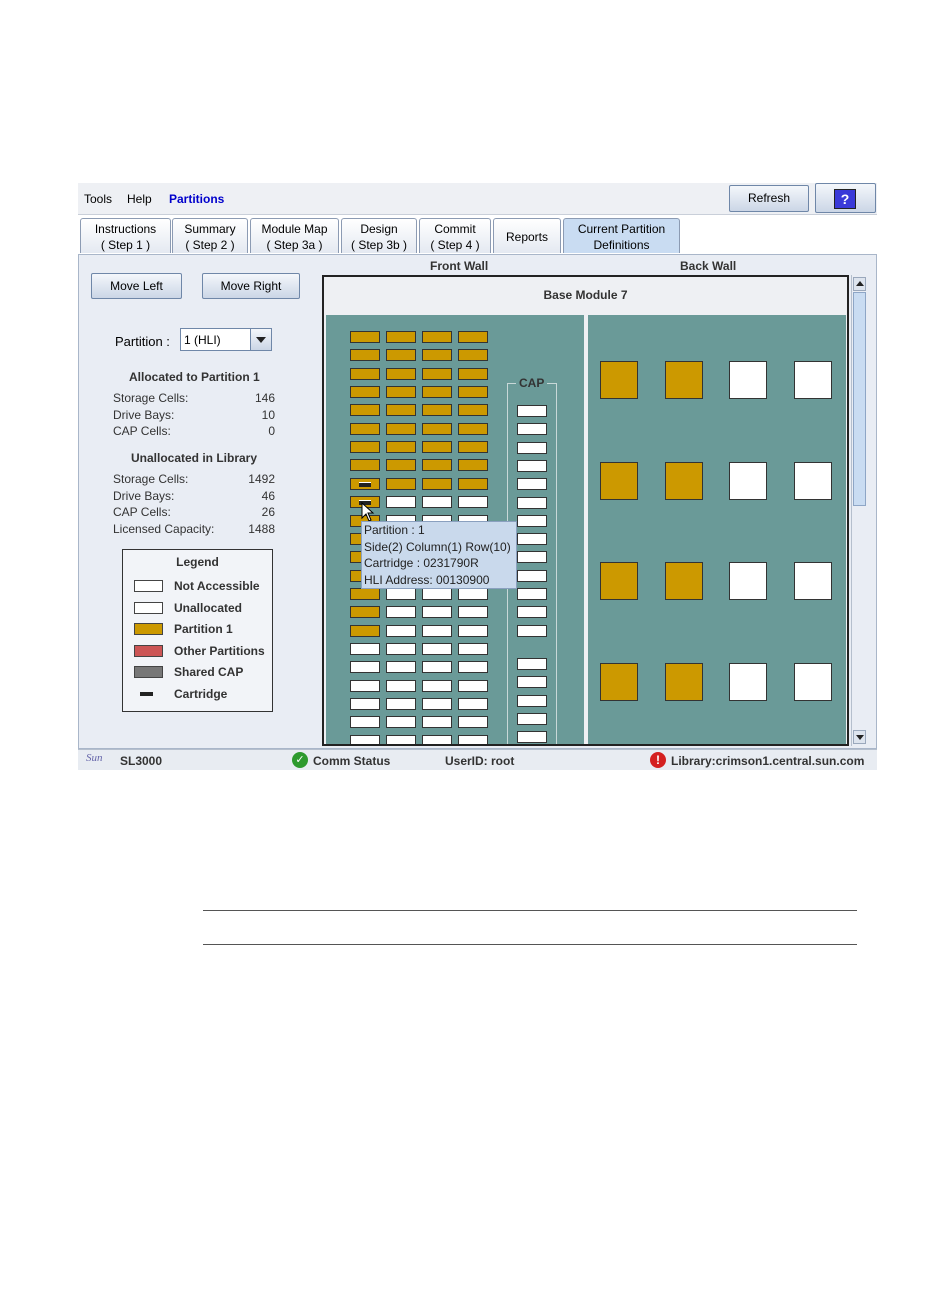 This screenshot has height=1299, width=950. Describe the element at coordinates (769, 198) in the screenshot. I see `refresh-button: Refresh` at that location.